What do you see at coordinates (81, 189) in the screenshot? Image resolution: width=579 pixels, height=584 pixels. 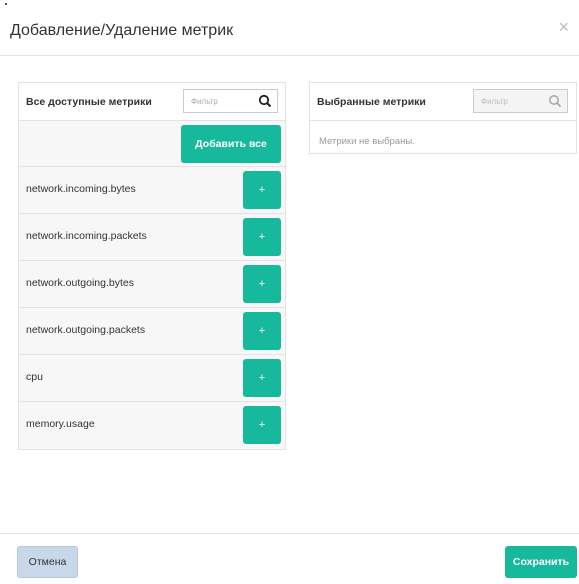 I see `metric-name: network.incoming.bytes` at bounding box center [81, 189].